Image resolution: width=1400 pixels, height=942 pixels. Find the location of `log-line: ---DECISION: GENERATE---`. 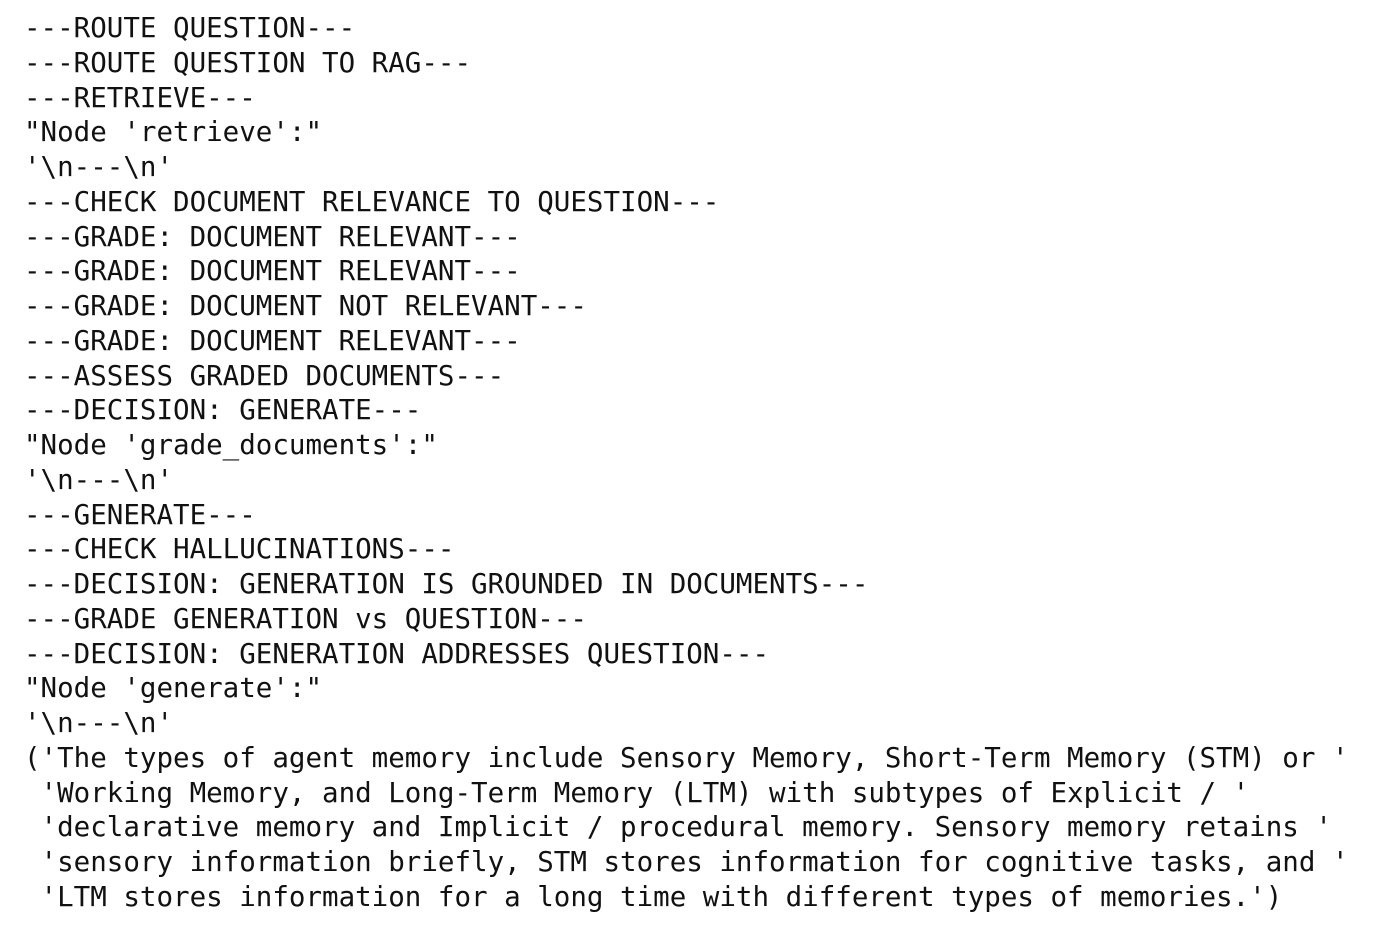

log-line: ---DECISION: GENERATE--- is located at coordinates (223, 410).